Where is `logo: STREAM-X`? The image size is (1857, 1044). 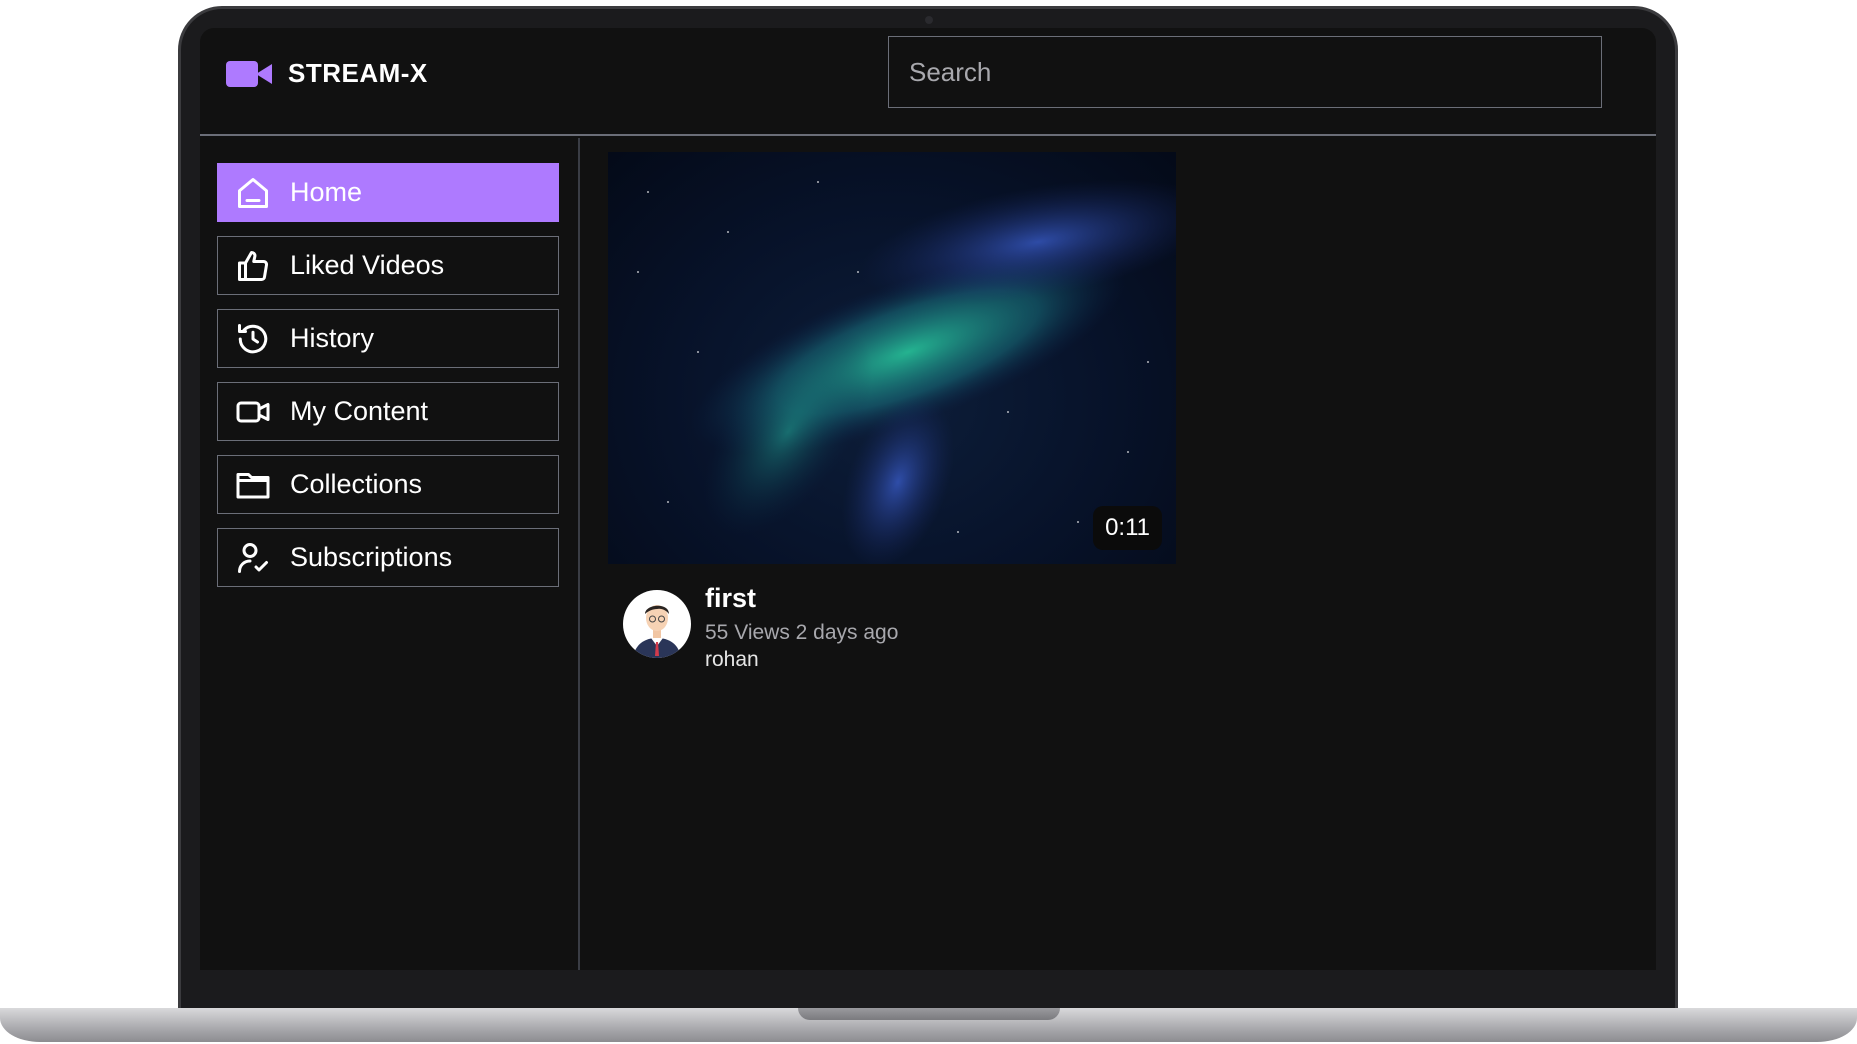
logo: STREAM-X is located at coordinates (327, 73).